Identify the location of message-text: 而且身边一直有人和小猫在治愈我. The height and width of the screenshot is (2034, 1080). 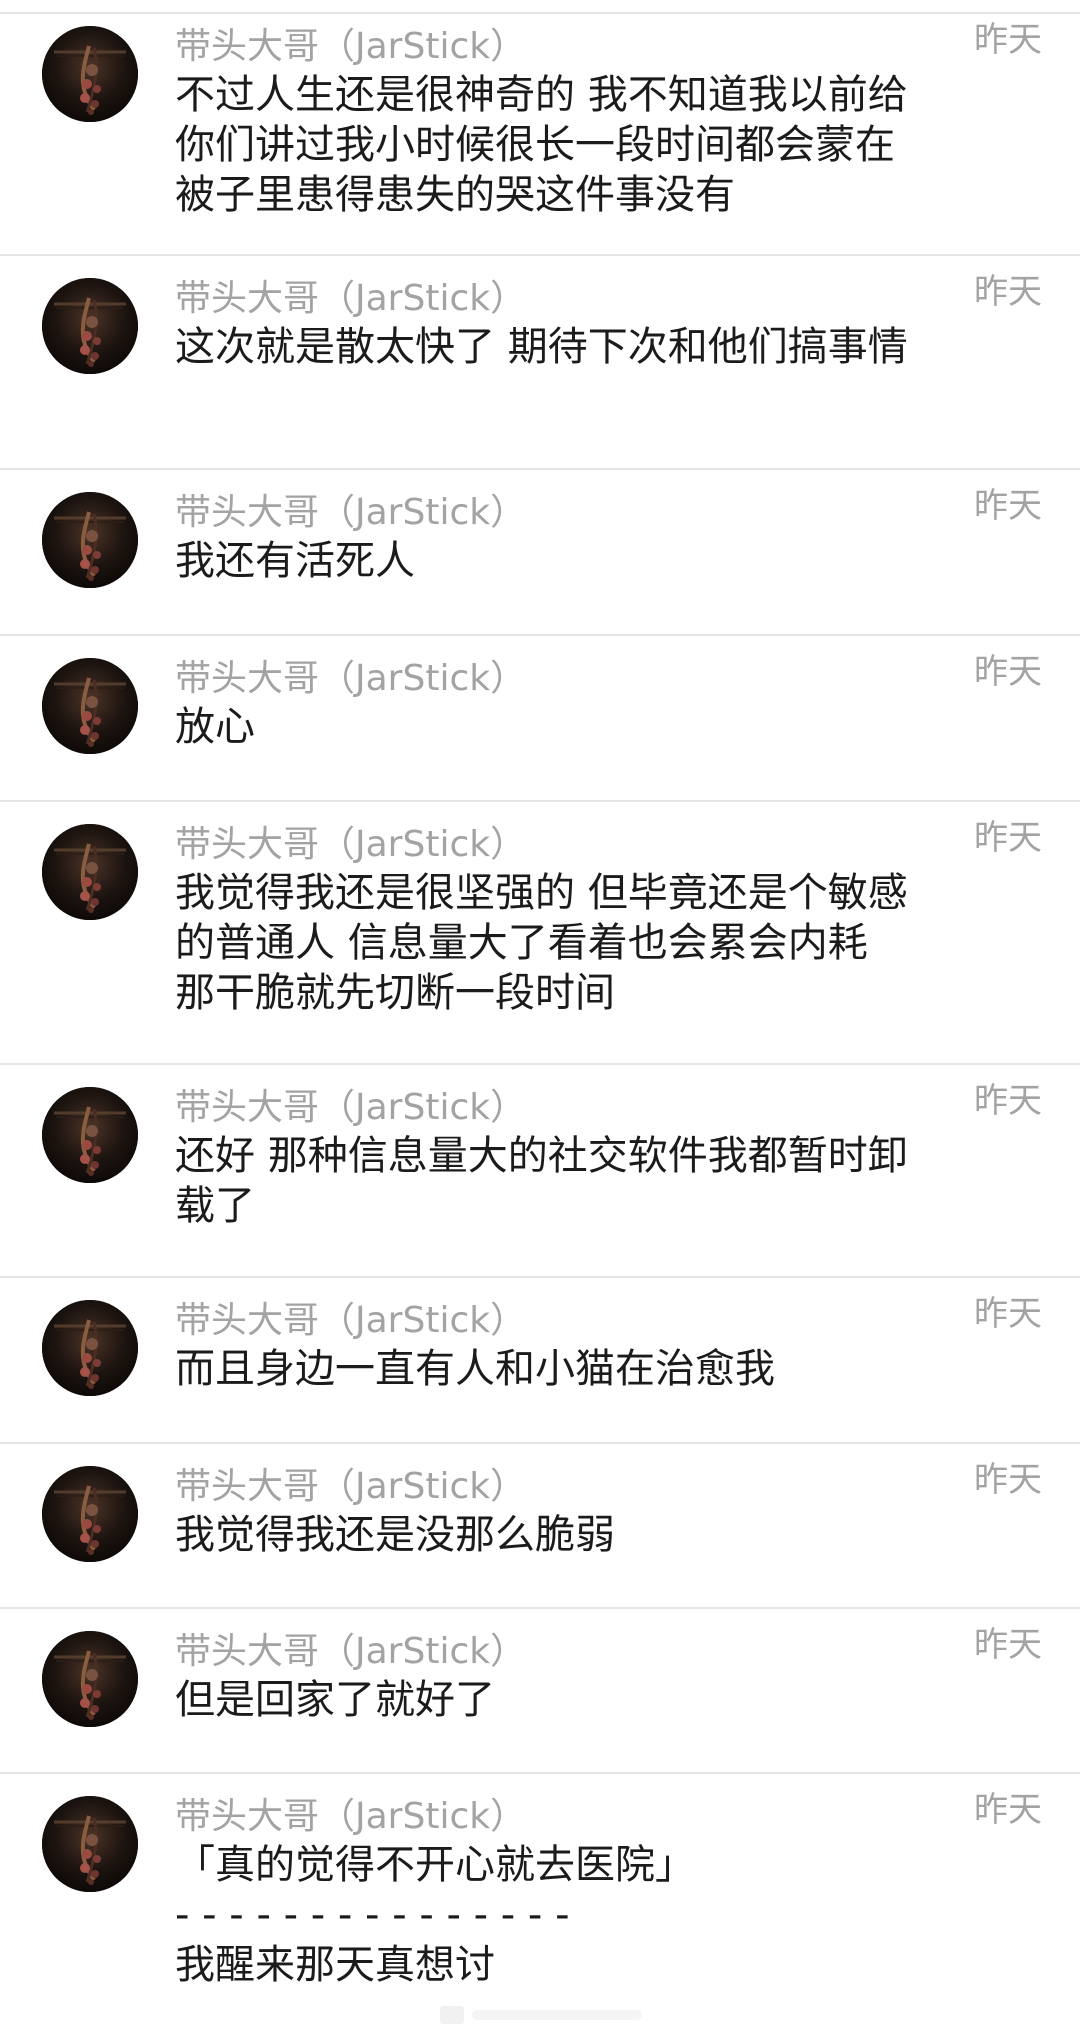
(475, 1369).